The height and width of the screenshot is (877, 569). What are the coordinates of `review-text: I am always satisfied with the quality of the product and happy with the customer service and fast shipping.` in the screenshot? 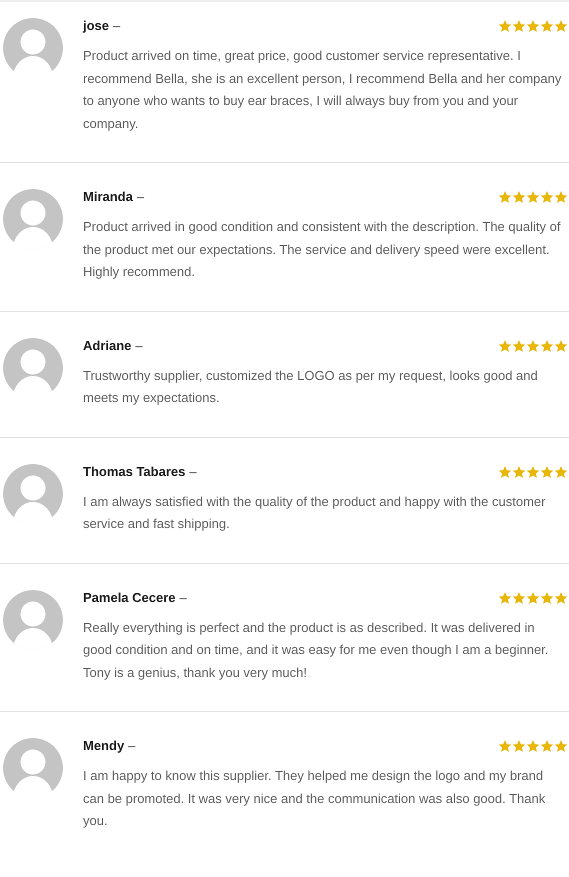 It's located at (314, 512).